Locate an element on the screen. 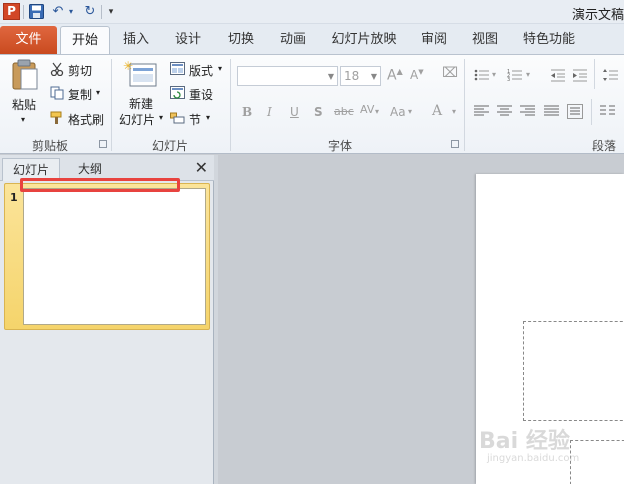 This screenshot has height=484, width=624. slide-thumbnail is located at coordinates (114, 256).